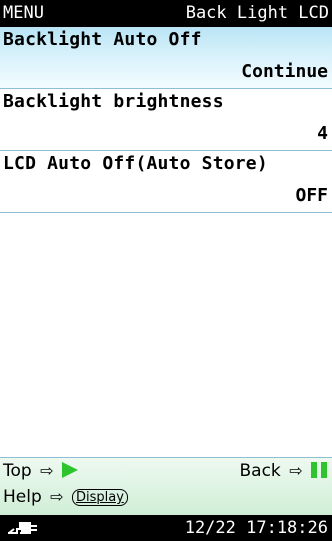 This screenshot has height=541, width=332. I want to click on title-bar: MENU Back Light LCD, so click(166, 13).